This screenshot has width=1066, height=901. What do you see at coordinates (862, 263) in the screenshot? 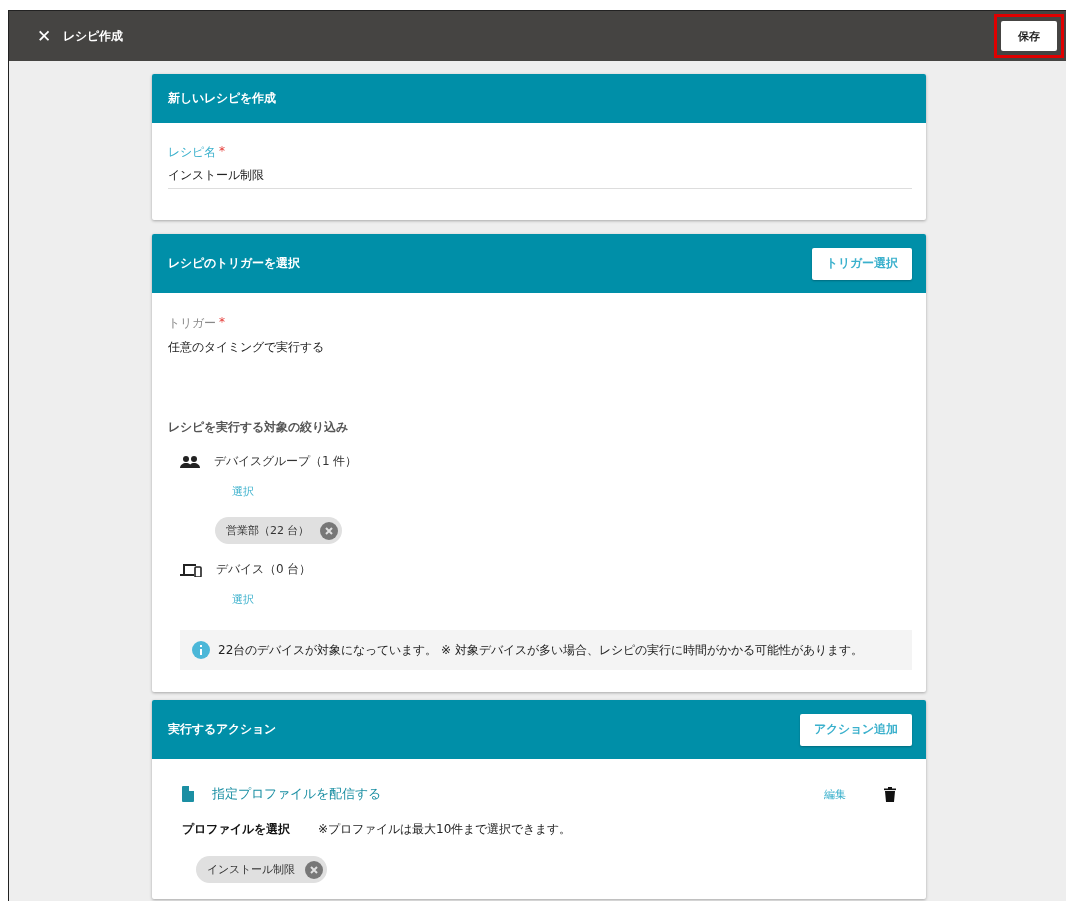
I see `select-trigger-button: トリガー選択` at bounding box center [862, 263].